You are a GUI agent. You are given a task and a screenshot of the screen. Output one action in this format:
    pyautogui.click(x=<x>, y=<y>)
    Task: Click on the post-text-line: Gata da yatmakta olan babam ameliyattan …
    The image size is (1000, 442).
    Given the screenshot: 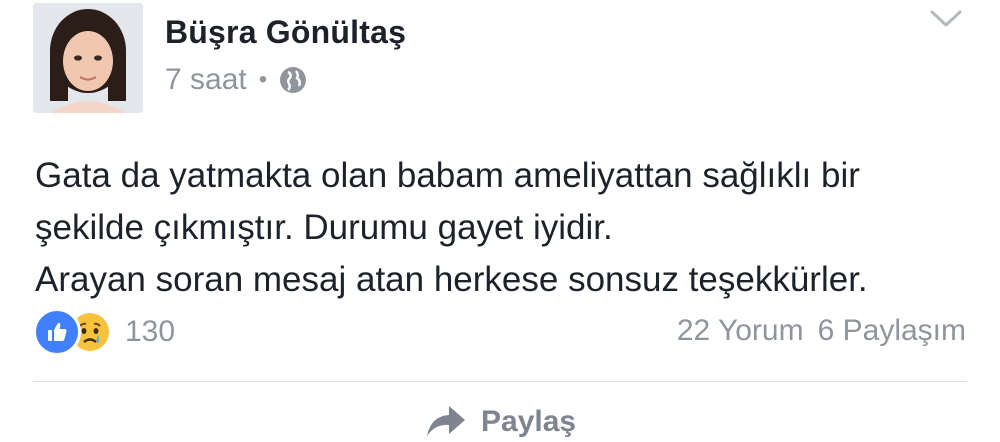 What is the action you would take?
    pyautogui.click(x=447, y=175)
    